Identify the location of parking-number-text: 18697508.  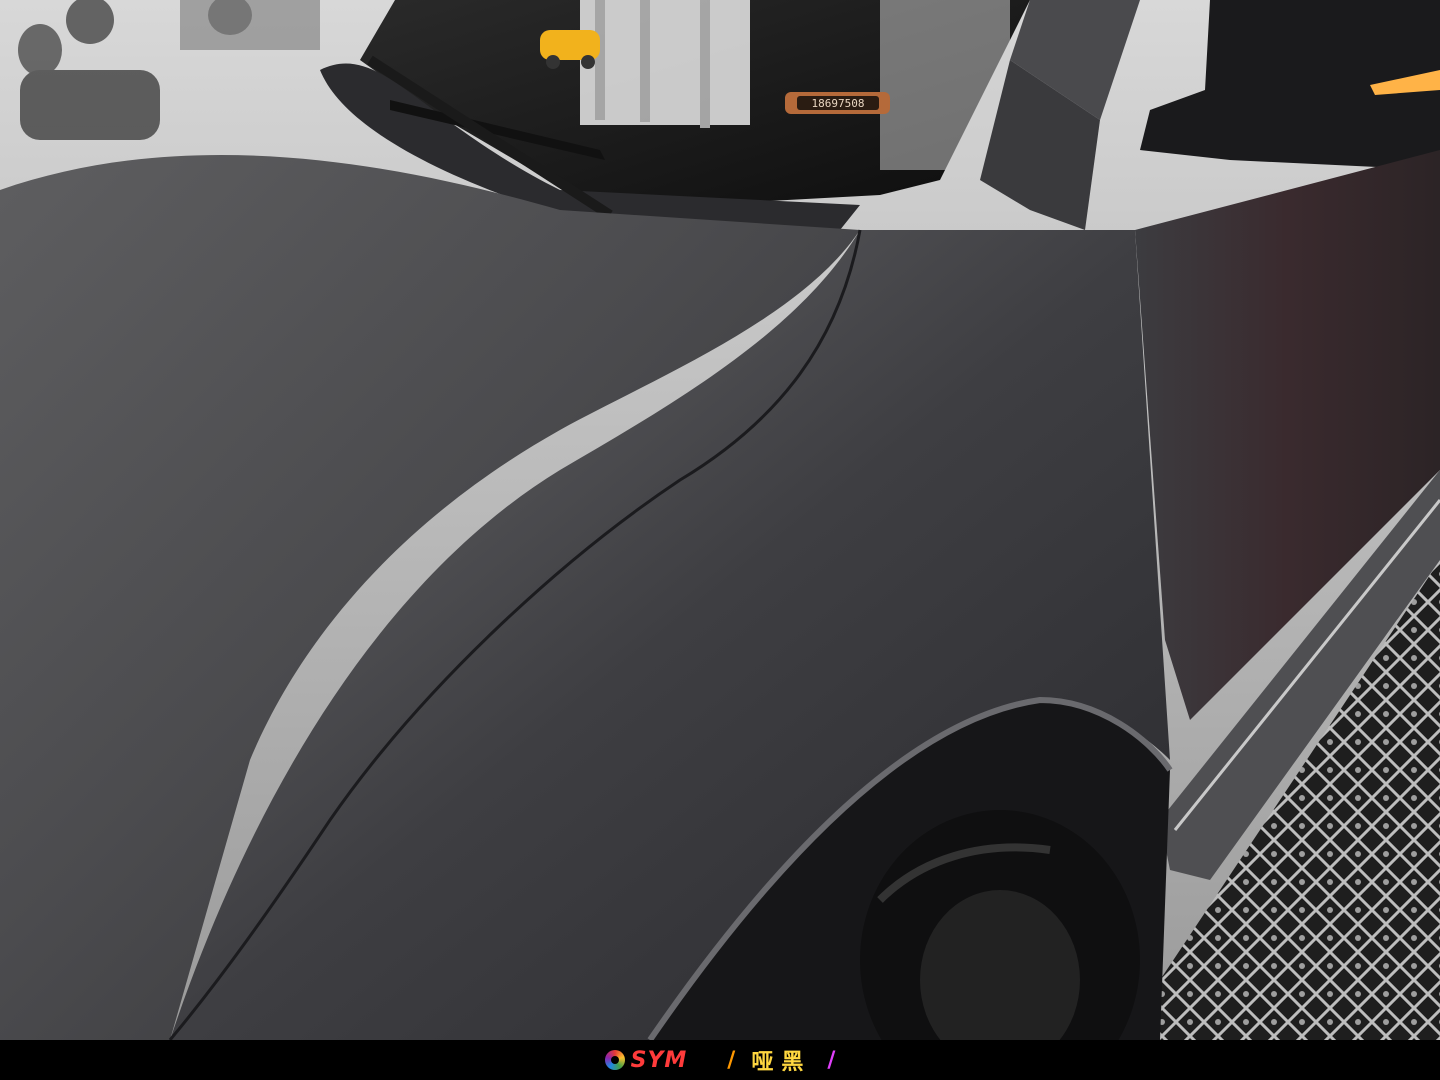
(838, 103).